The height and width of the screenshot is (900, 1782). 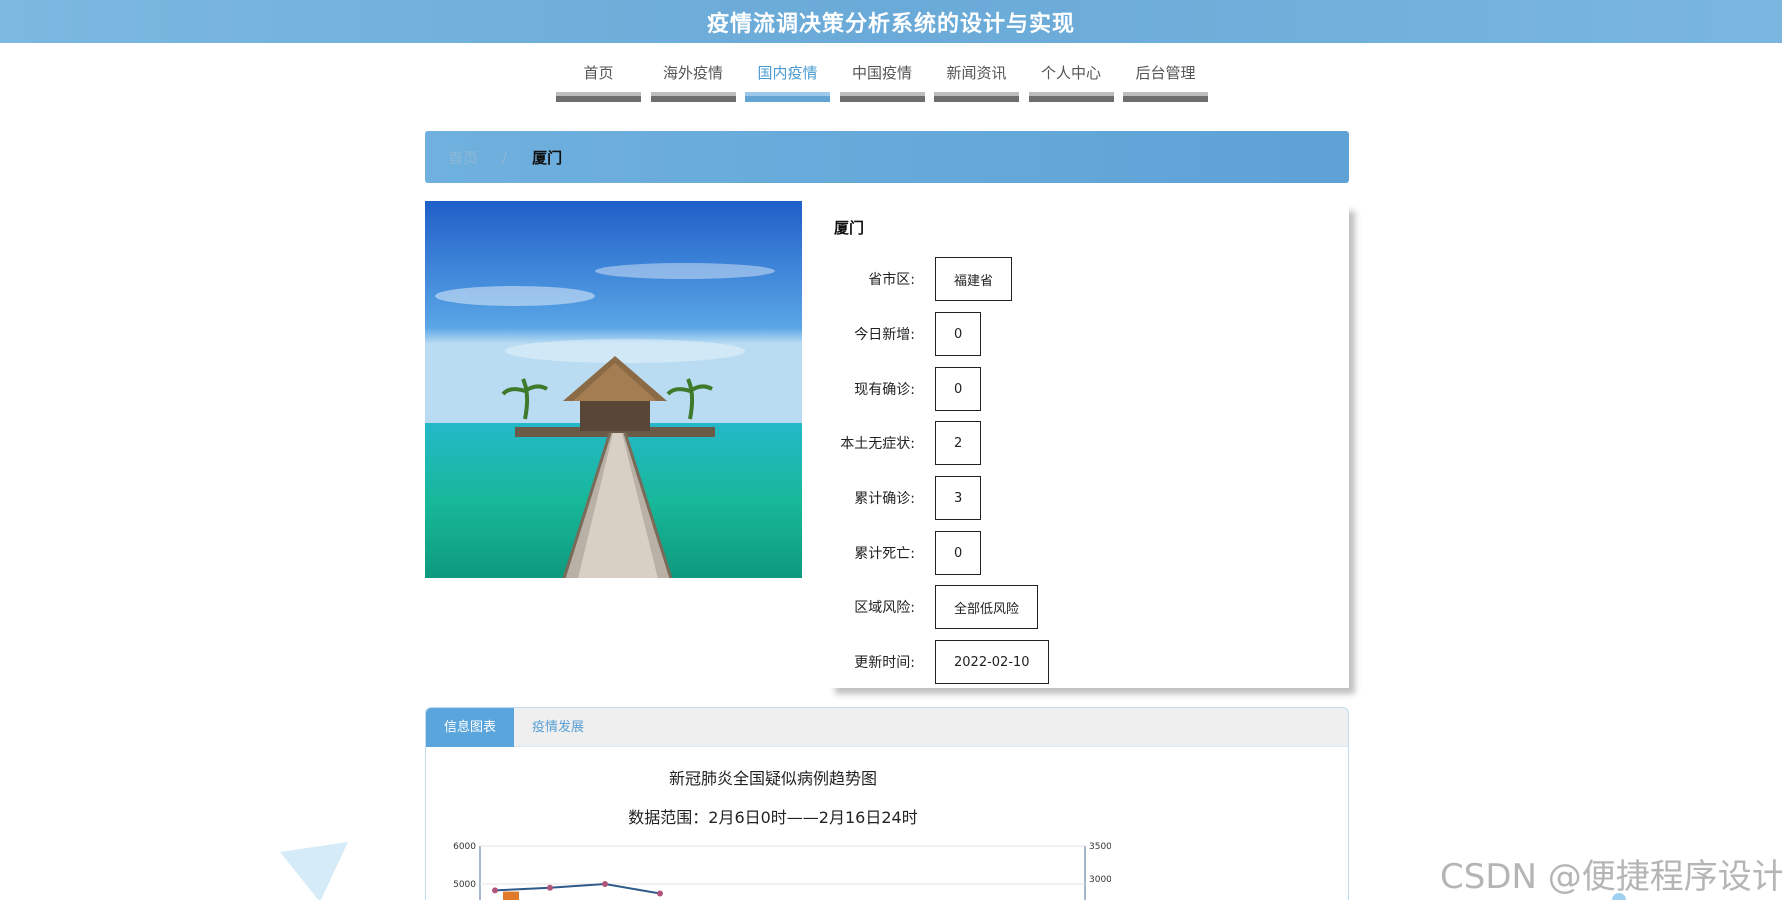 What do you see at coordinates (884, 608) in the screenshot?
I see `field-label: 区域风险:` at bounding box center [884, 608].